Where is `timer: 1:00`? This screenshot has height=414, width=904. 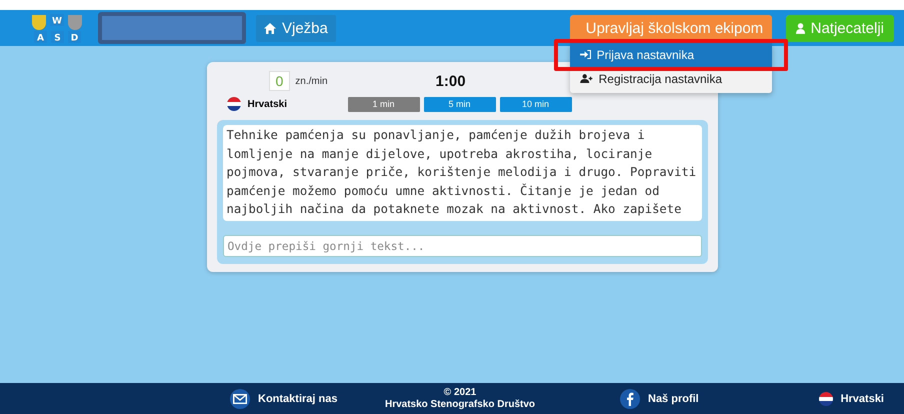
timer: 1:00 is located at coordinates (451, 81).